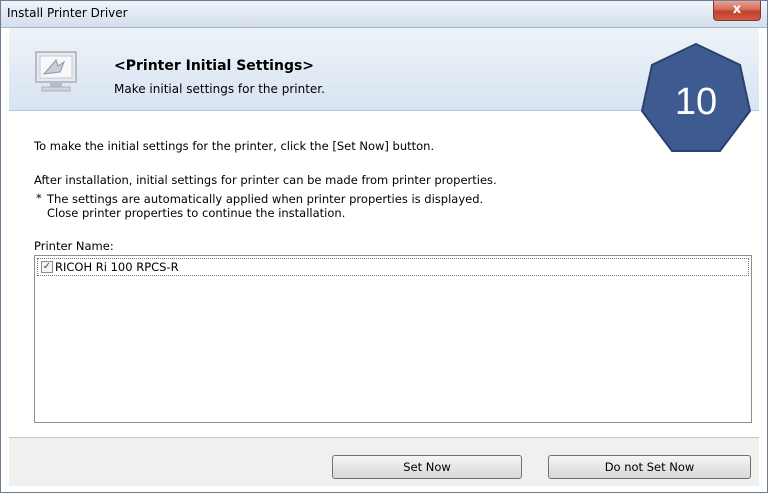 The width and height of the screenshot is (768, 493). I want to click on title-bar: Install Printer Driver x, so click(384, 14).